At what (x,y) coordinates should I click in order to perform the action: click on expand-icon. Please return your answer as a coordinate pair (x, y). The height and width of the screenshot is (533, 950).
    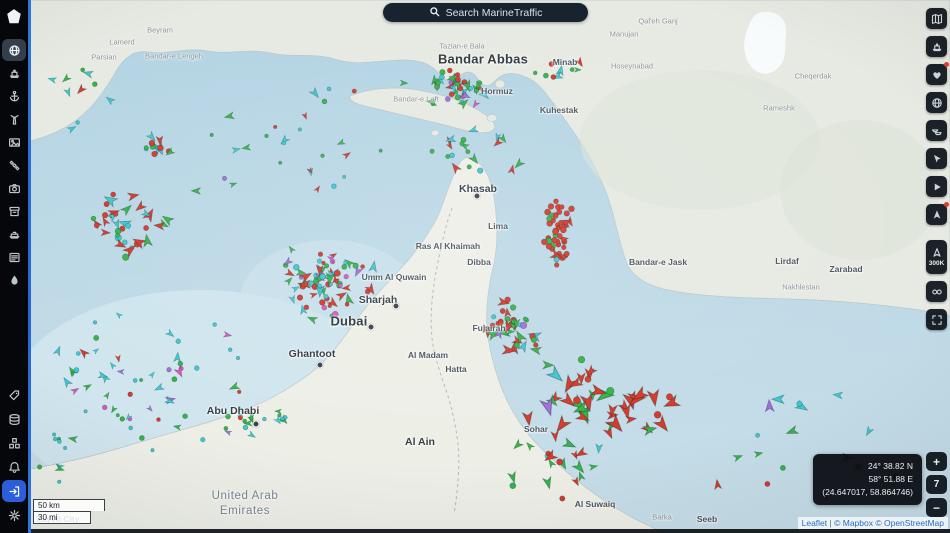
    Looking at the image, I should click on (936, 319).